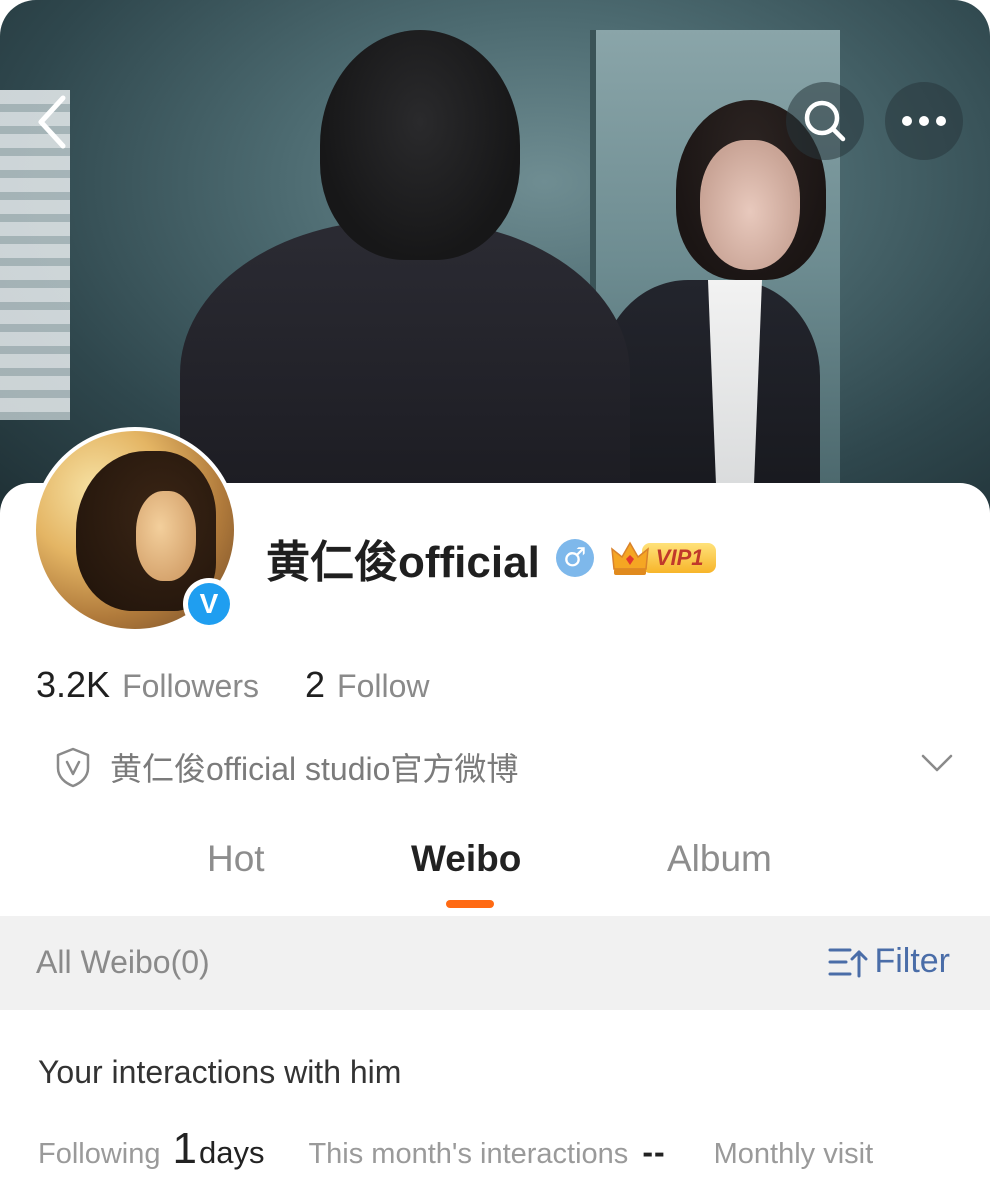 The image size is (990, 1200). I want to click on followers-count: 3.2K, so click(73, 684).